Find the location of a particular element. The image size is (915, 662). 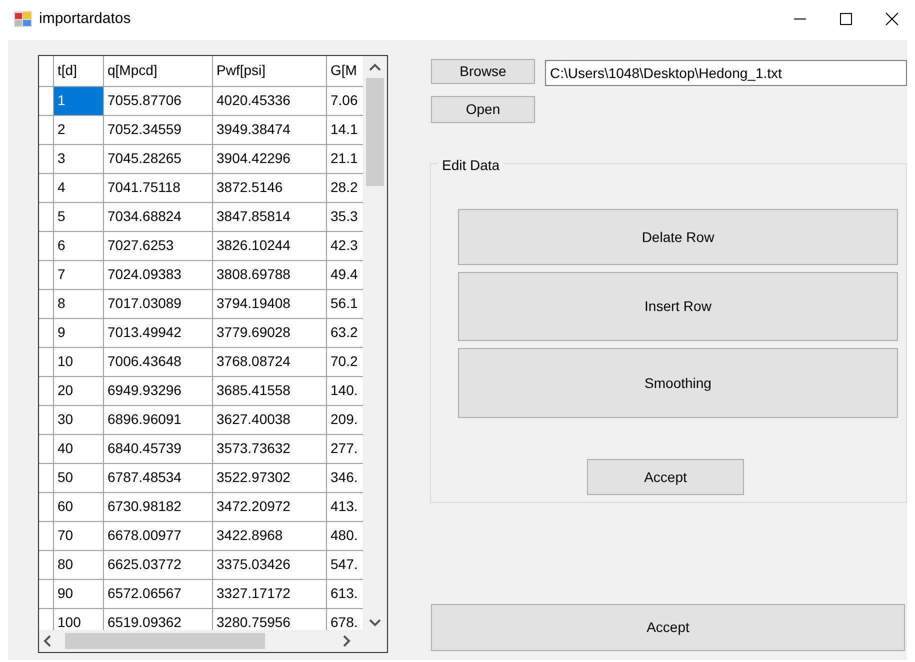

table-cell: 20 is located at coordinates (78, 390).